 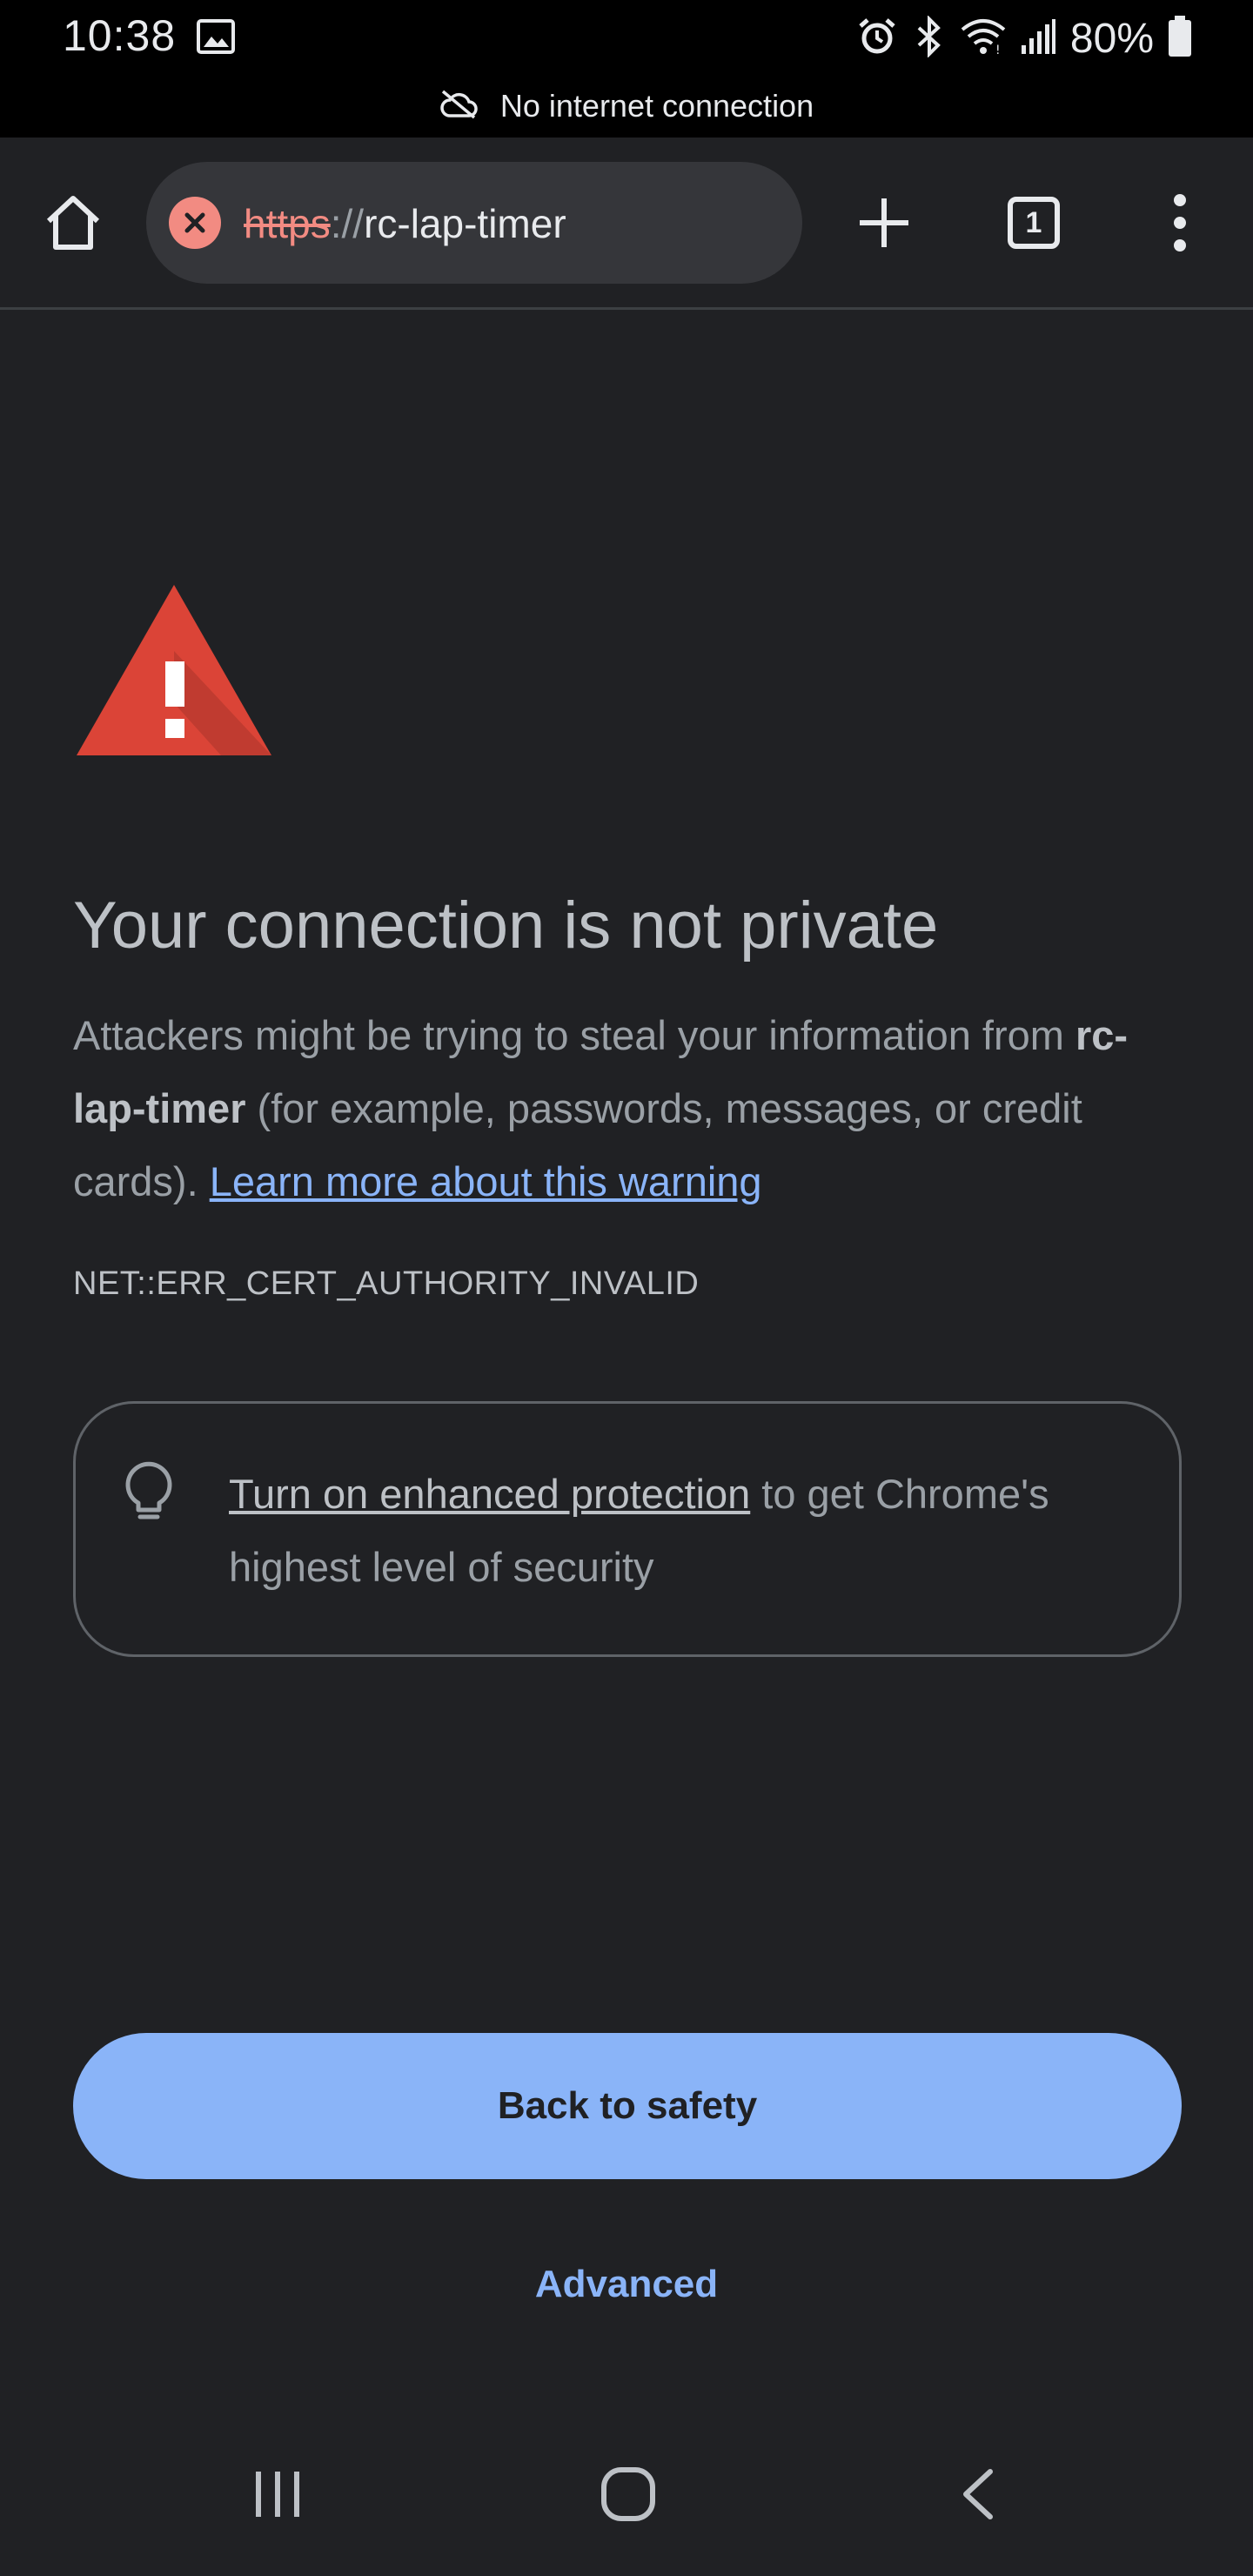 I want to click on battery-icon, so click(x=1180, y=38).